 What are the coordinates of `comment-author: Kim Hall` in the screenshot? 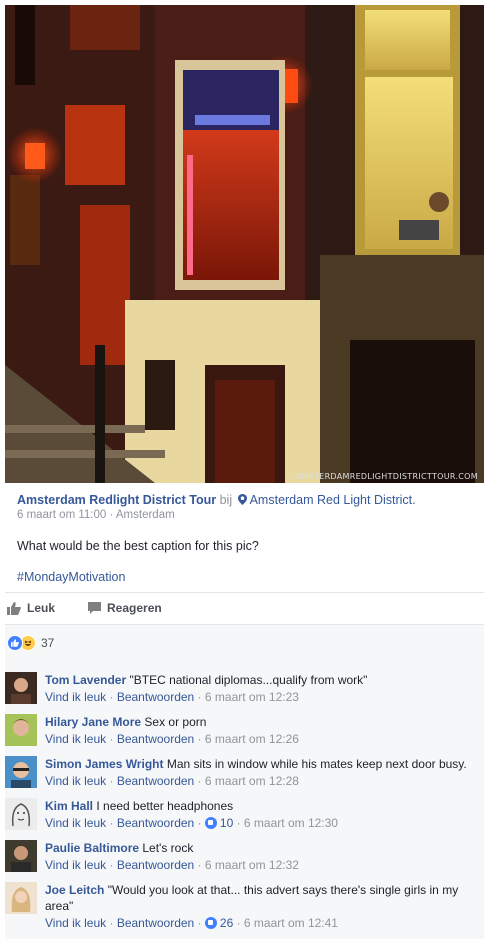 It's located at (69, 806).